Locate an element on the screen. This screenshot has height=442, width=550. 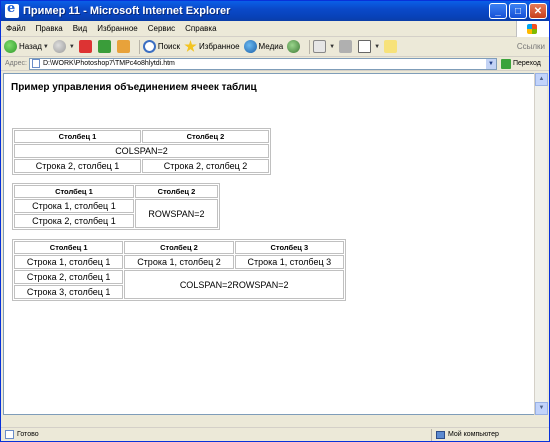
address-input: D:\WORK\Photoshop7\TMPc4o8hlytdi.htm ▼ is located at coordinates (262, 63).